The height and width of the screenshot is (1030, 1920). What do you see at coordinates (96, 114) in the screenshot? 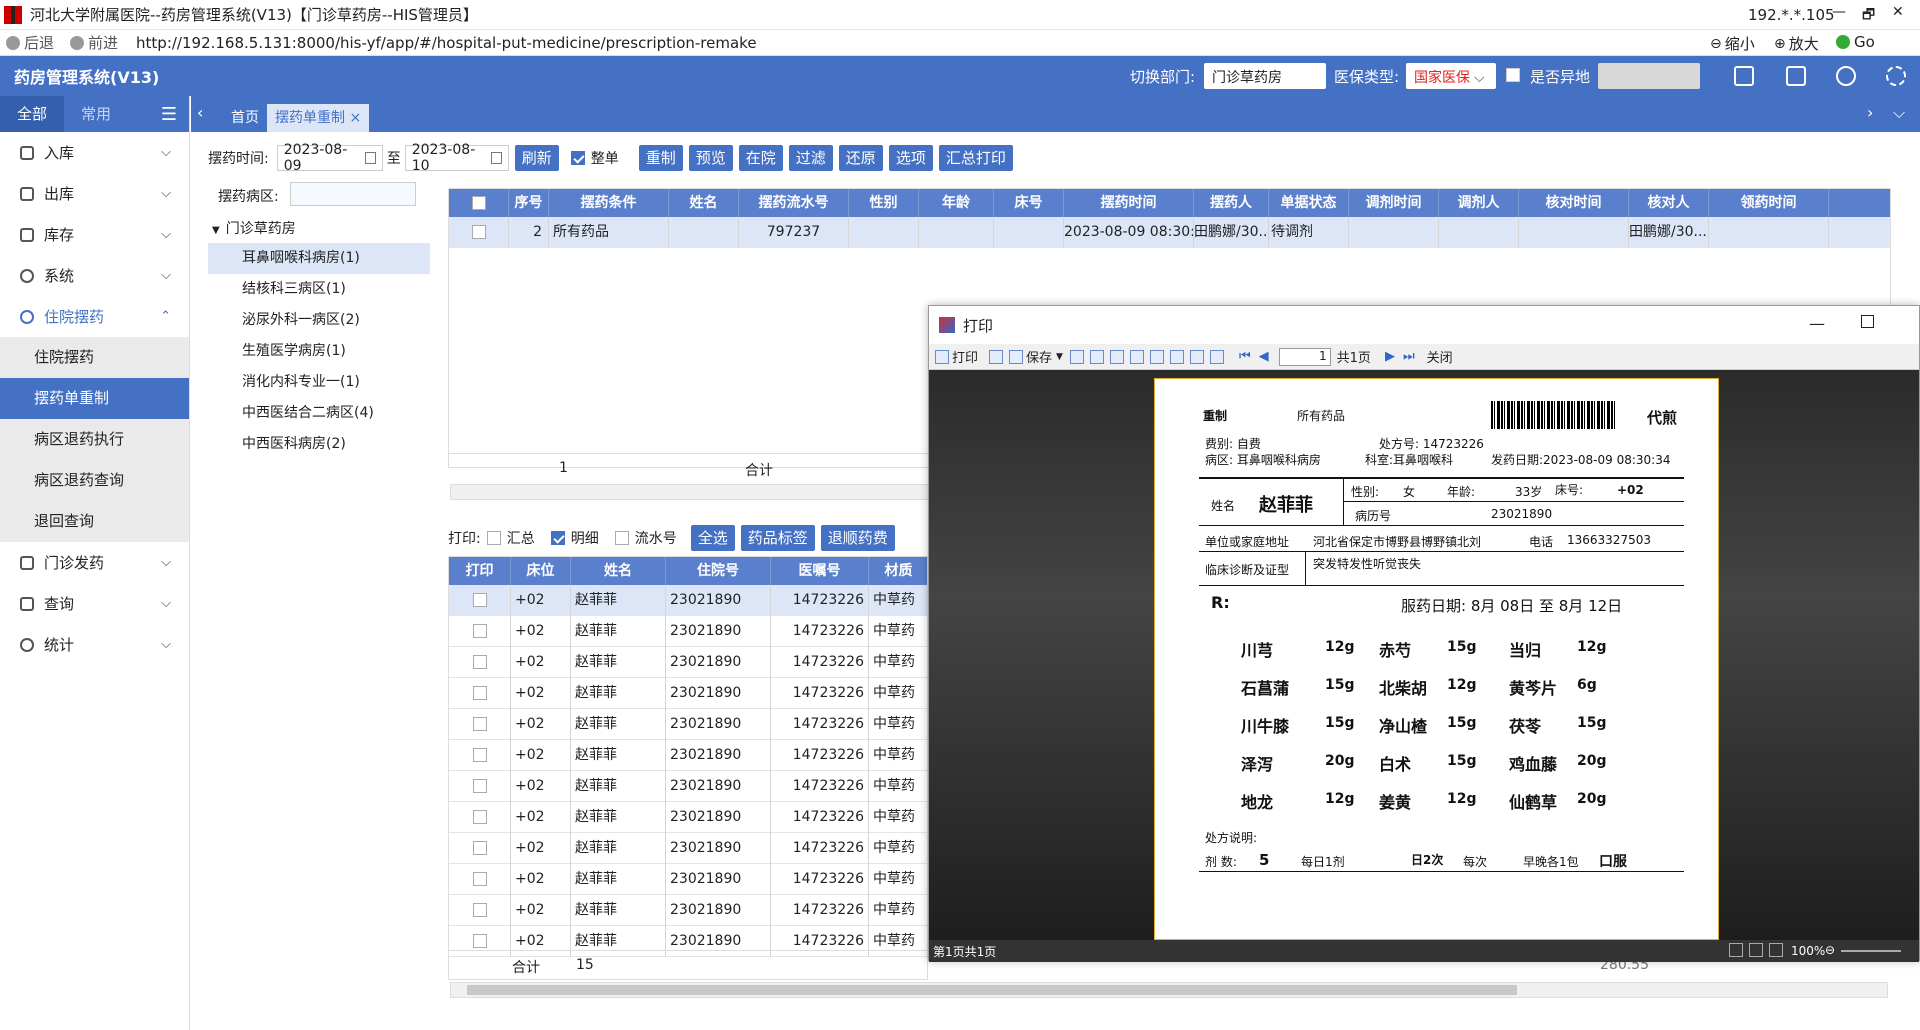
I see `sidebar-tab-common: 常用` at bounding box center [96, 114].